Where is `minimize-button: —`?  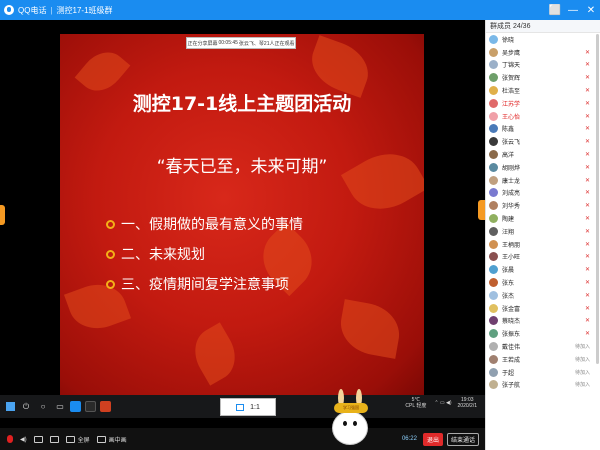
minimize-button: — is located at coordinates (573, 10).